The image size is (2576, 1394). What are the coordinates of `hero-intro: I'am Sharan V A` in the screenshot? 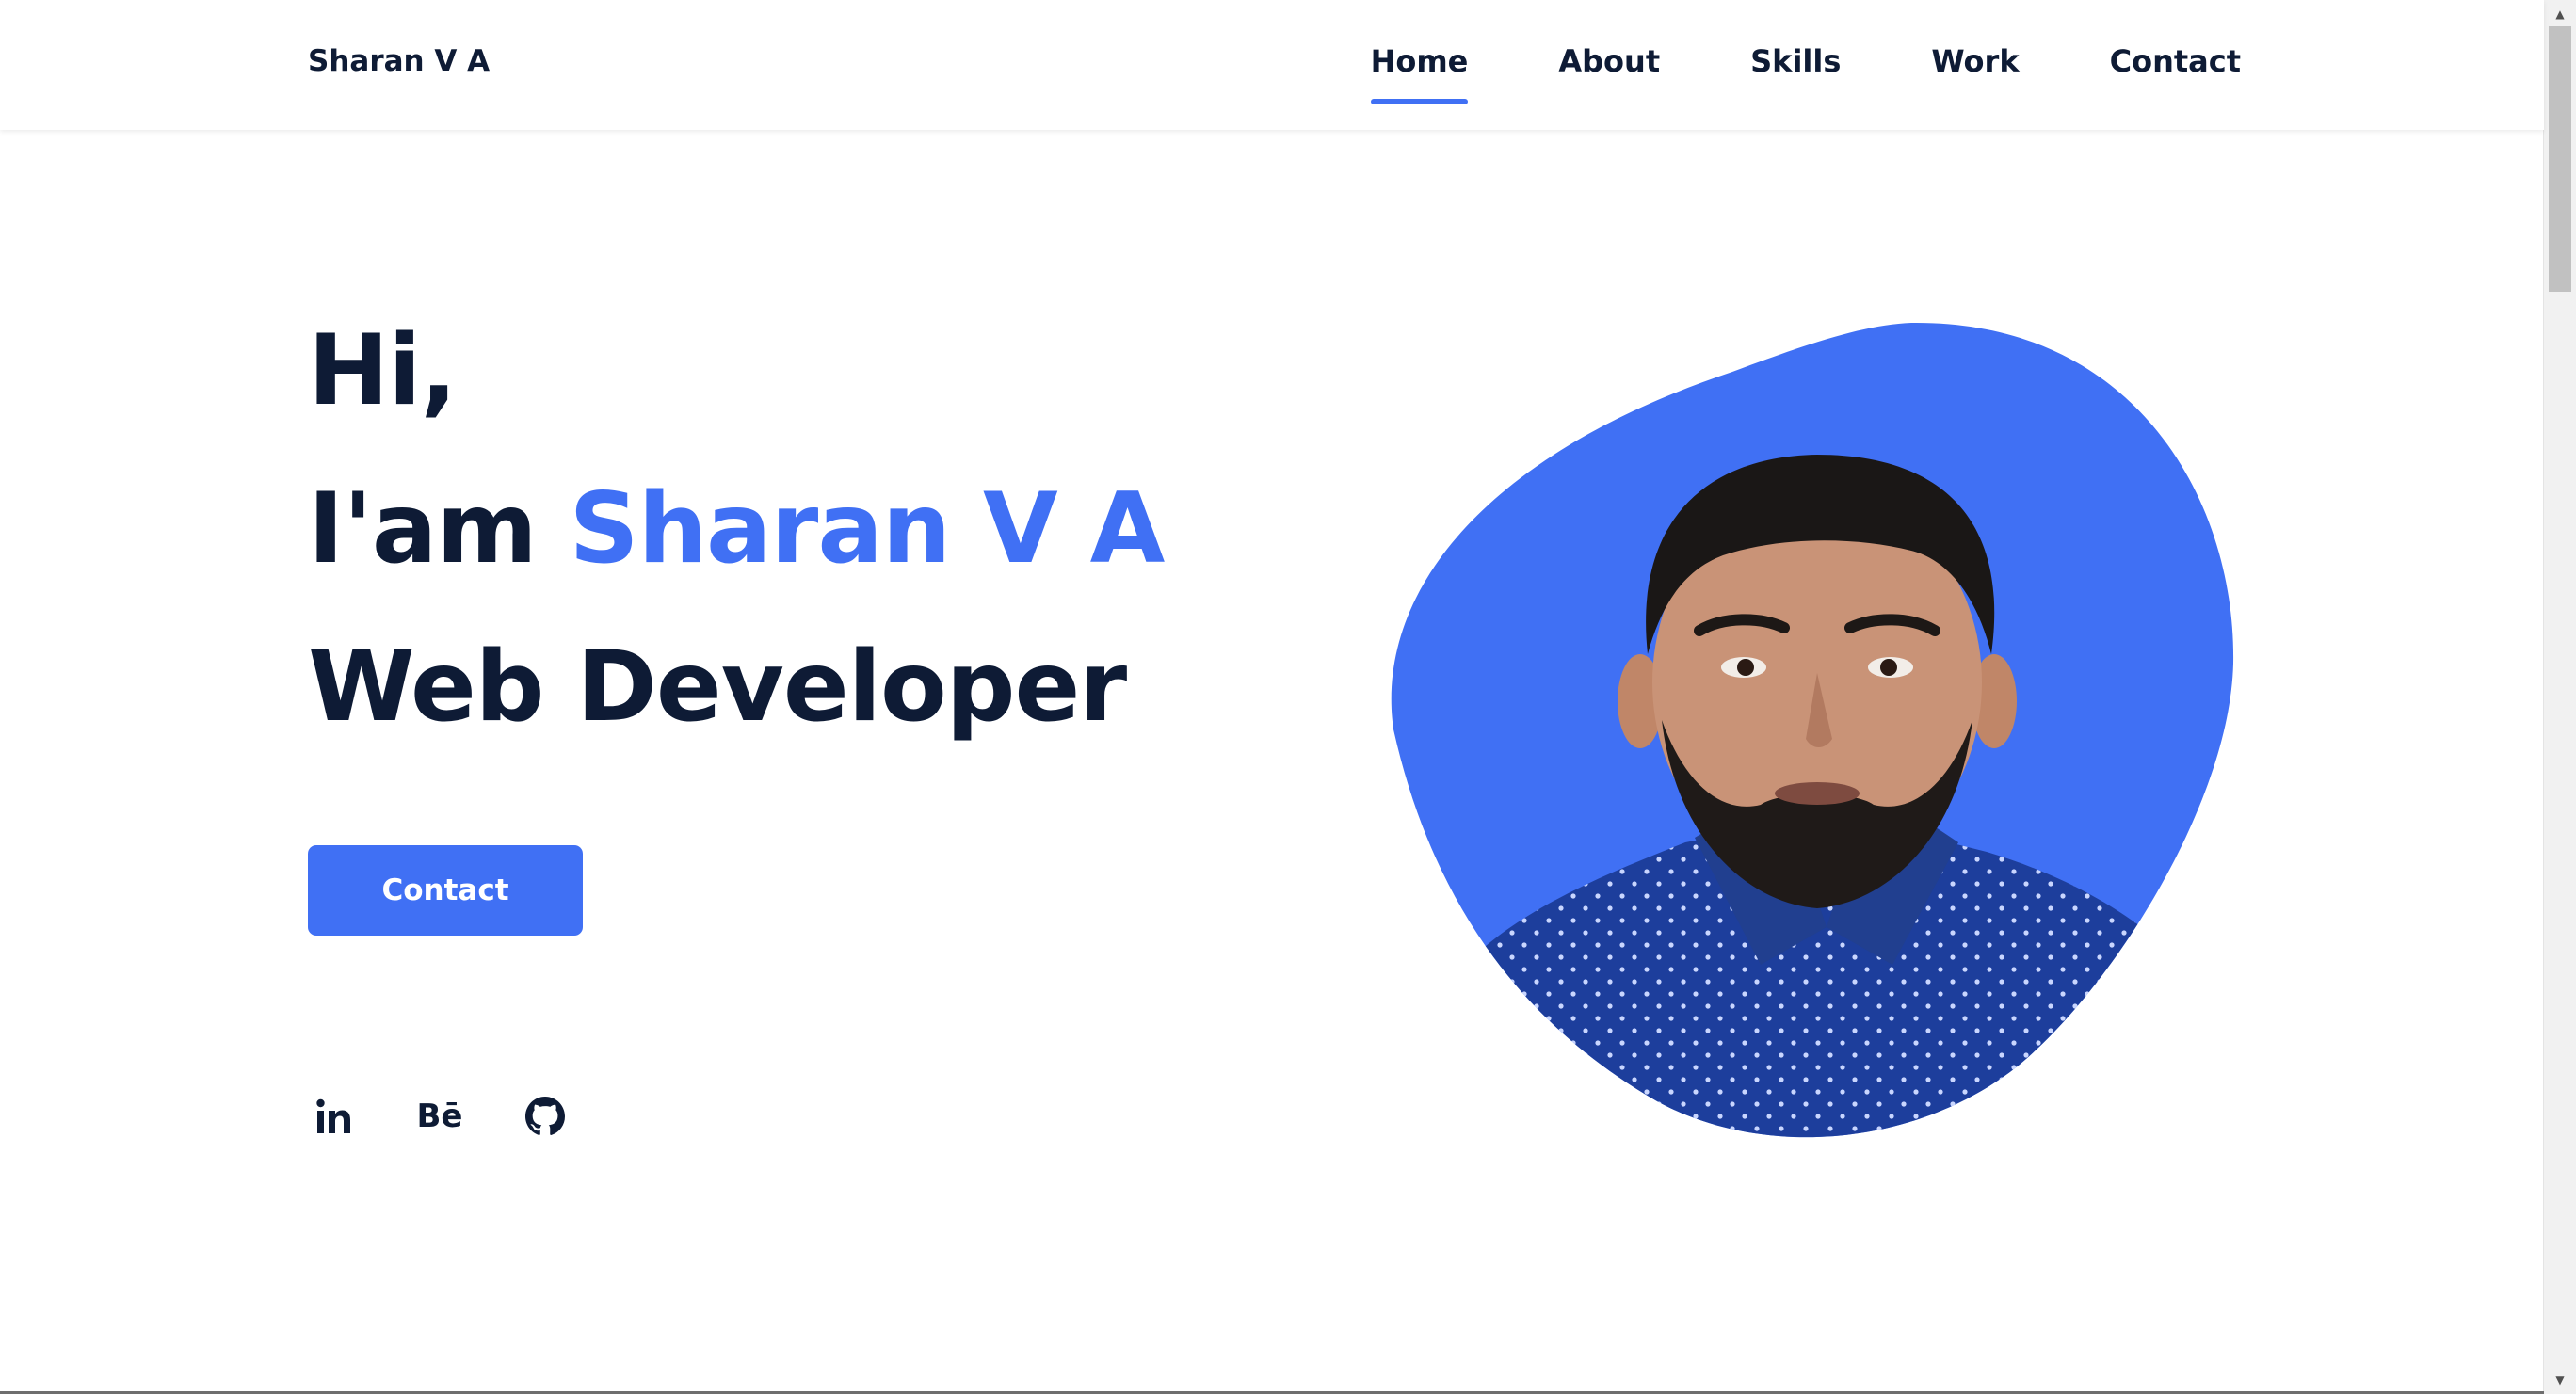 It's located at (737, 529).